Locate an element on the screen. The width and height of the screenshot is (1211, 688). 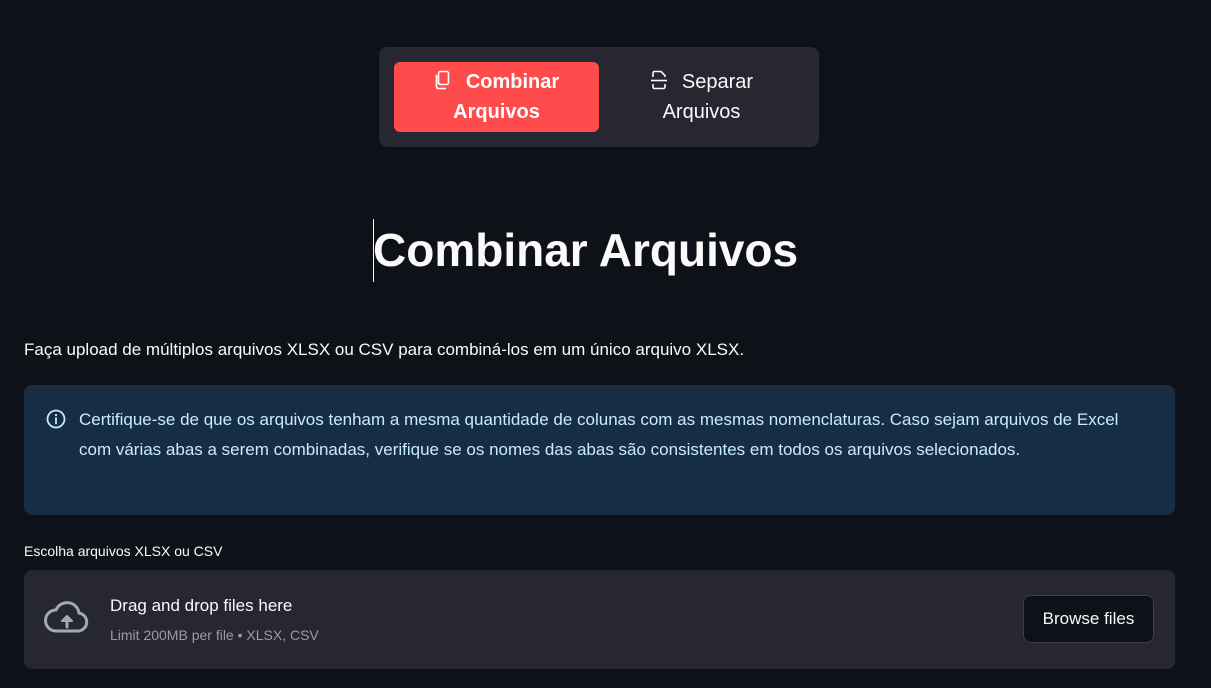
uploader-label: Escolha arquivos XLSX ou CSV is located at coordinates (123, 551).